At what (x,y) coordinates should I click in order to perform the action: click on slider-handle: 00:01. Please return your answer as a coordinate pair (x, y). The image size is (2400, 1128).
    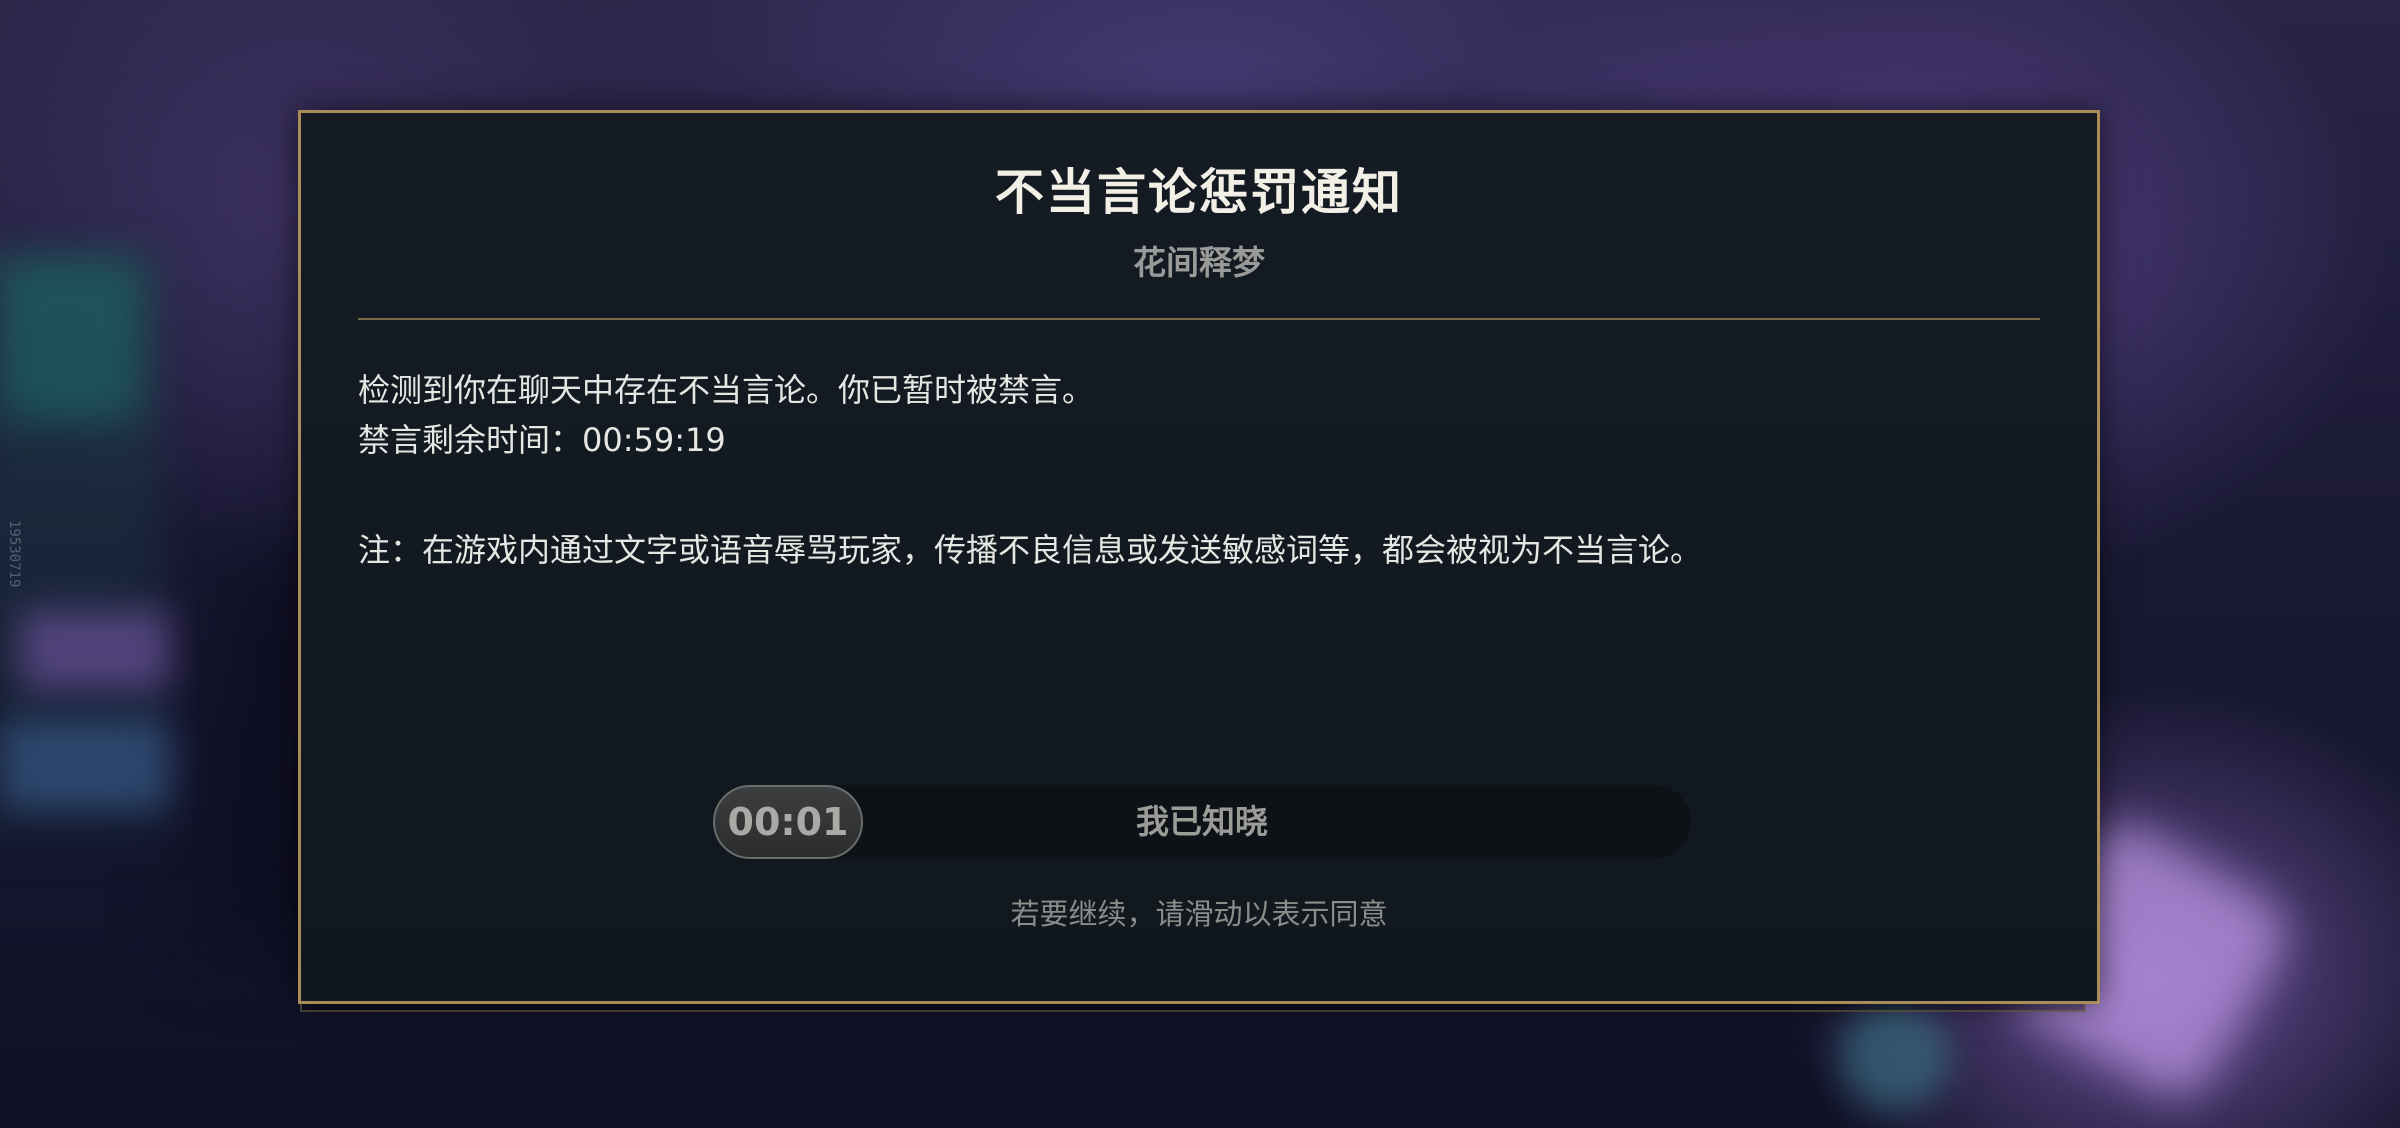
    Looking at the image, I should click on (788, 822).